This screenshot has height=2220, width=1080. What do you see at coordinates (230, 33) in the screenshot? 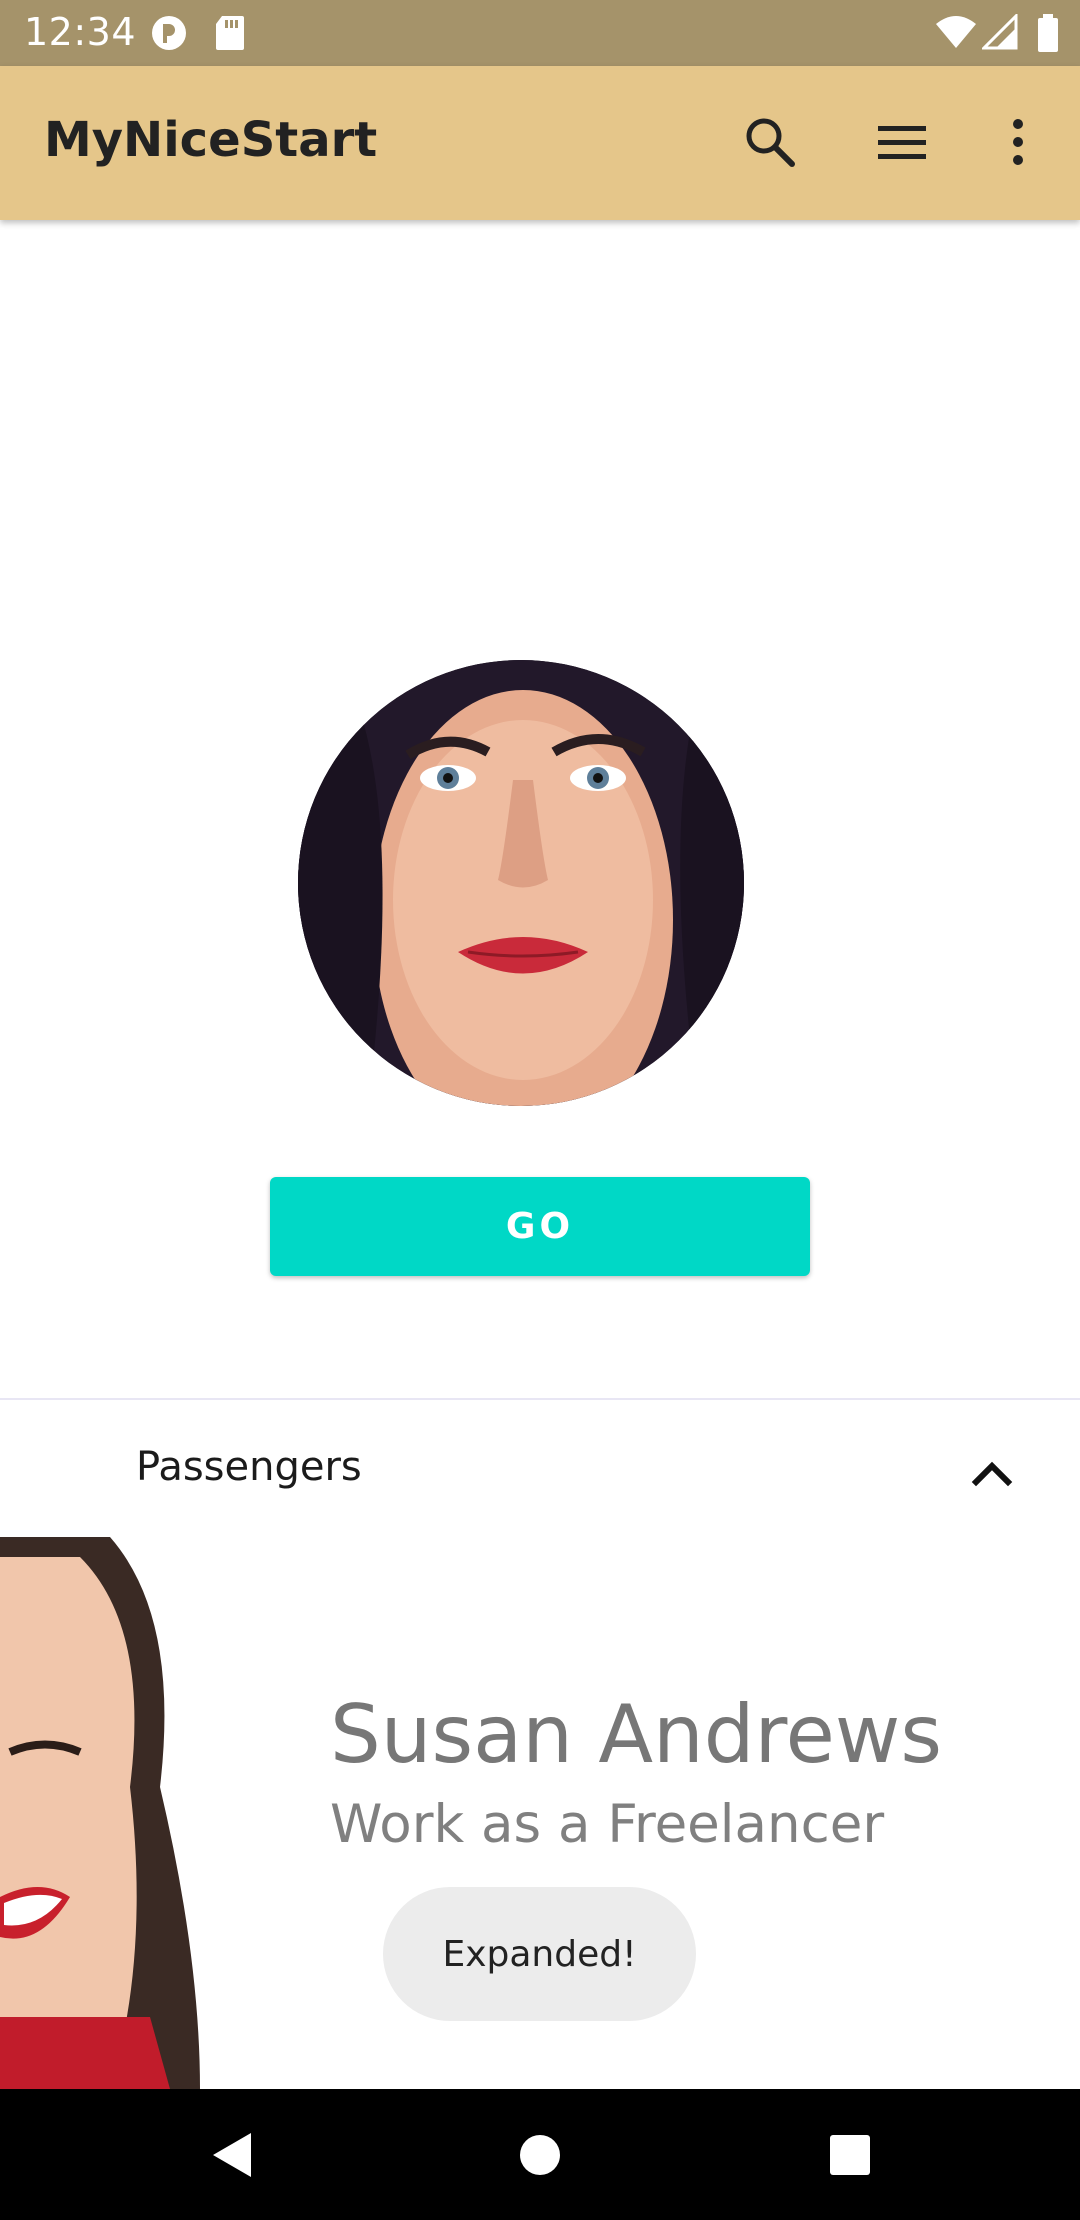
I see `sd-card-icon` at bounding box center [230, 33].